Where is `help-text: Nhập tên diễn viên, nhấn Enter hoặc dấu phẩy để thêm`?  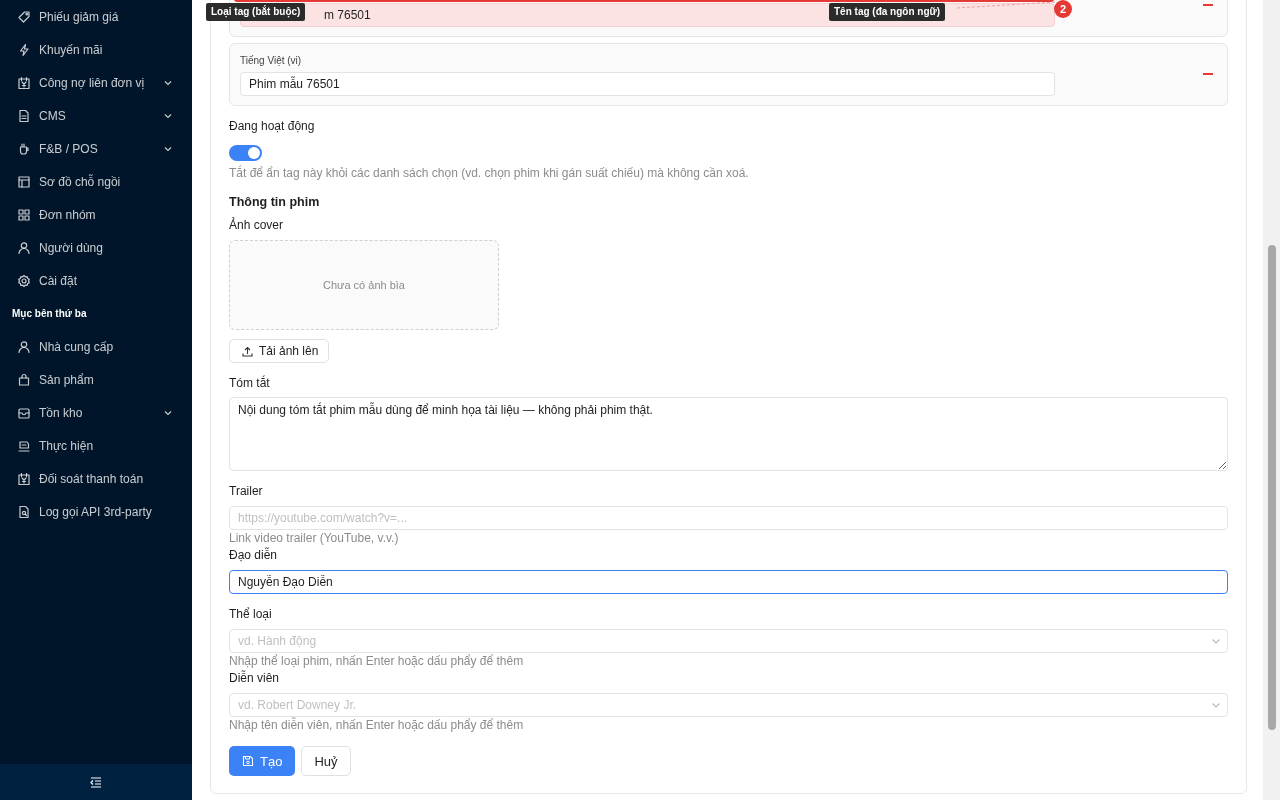 help-text: Nhập tên diễn viên, nhấn Enter hoặc dấu phẩy để thêm is located at coordinates (377, 725).